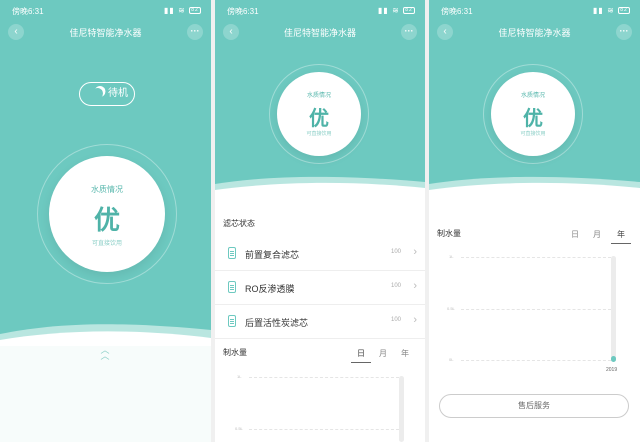 The image size is (640, 442). Describe the element at coordinates (451, 359) in the screenshot. I see `y-tick-label: 0L` at that location.